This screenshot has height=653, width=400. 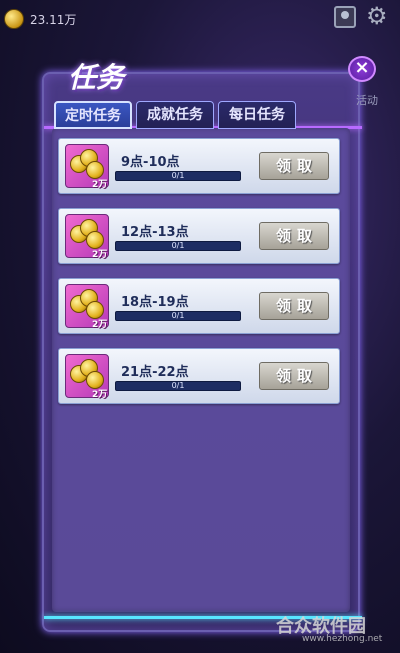 What do you see at coordinates (199, 376) in the screenshot?
I see `task-row: 2万 21点-22点 0/1 领取` at bounding box center [199, 376].